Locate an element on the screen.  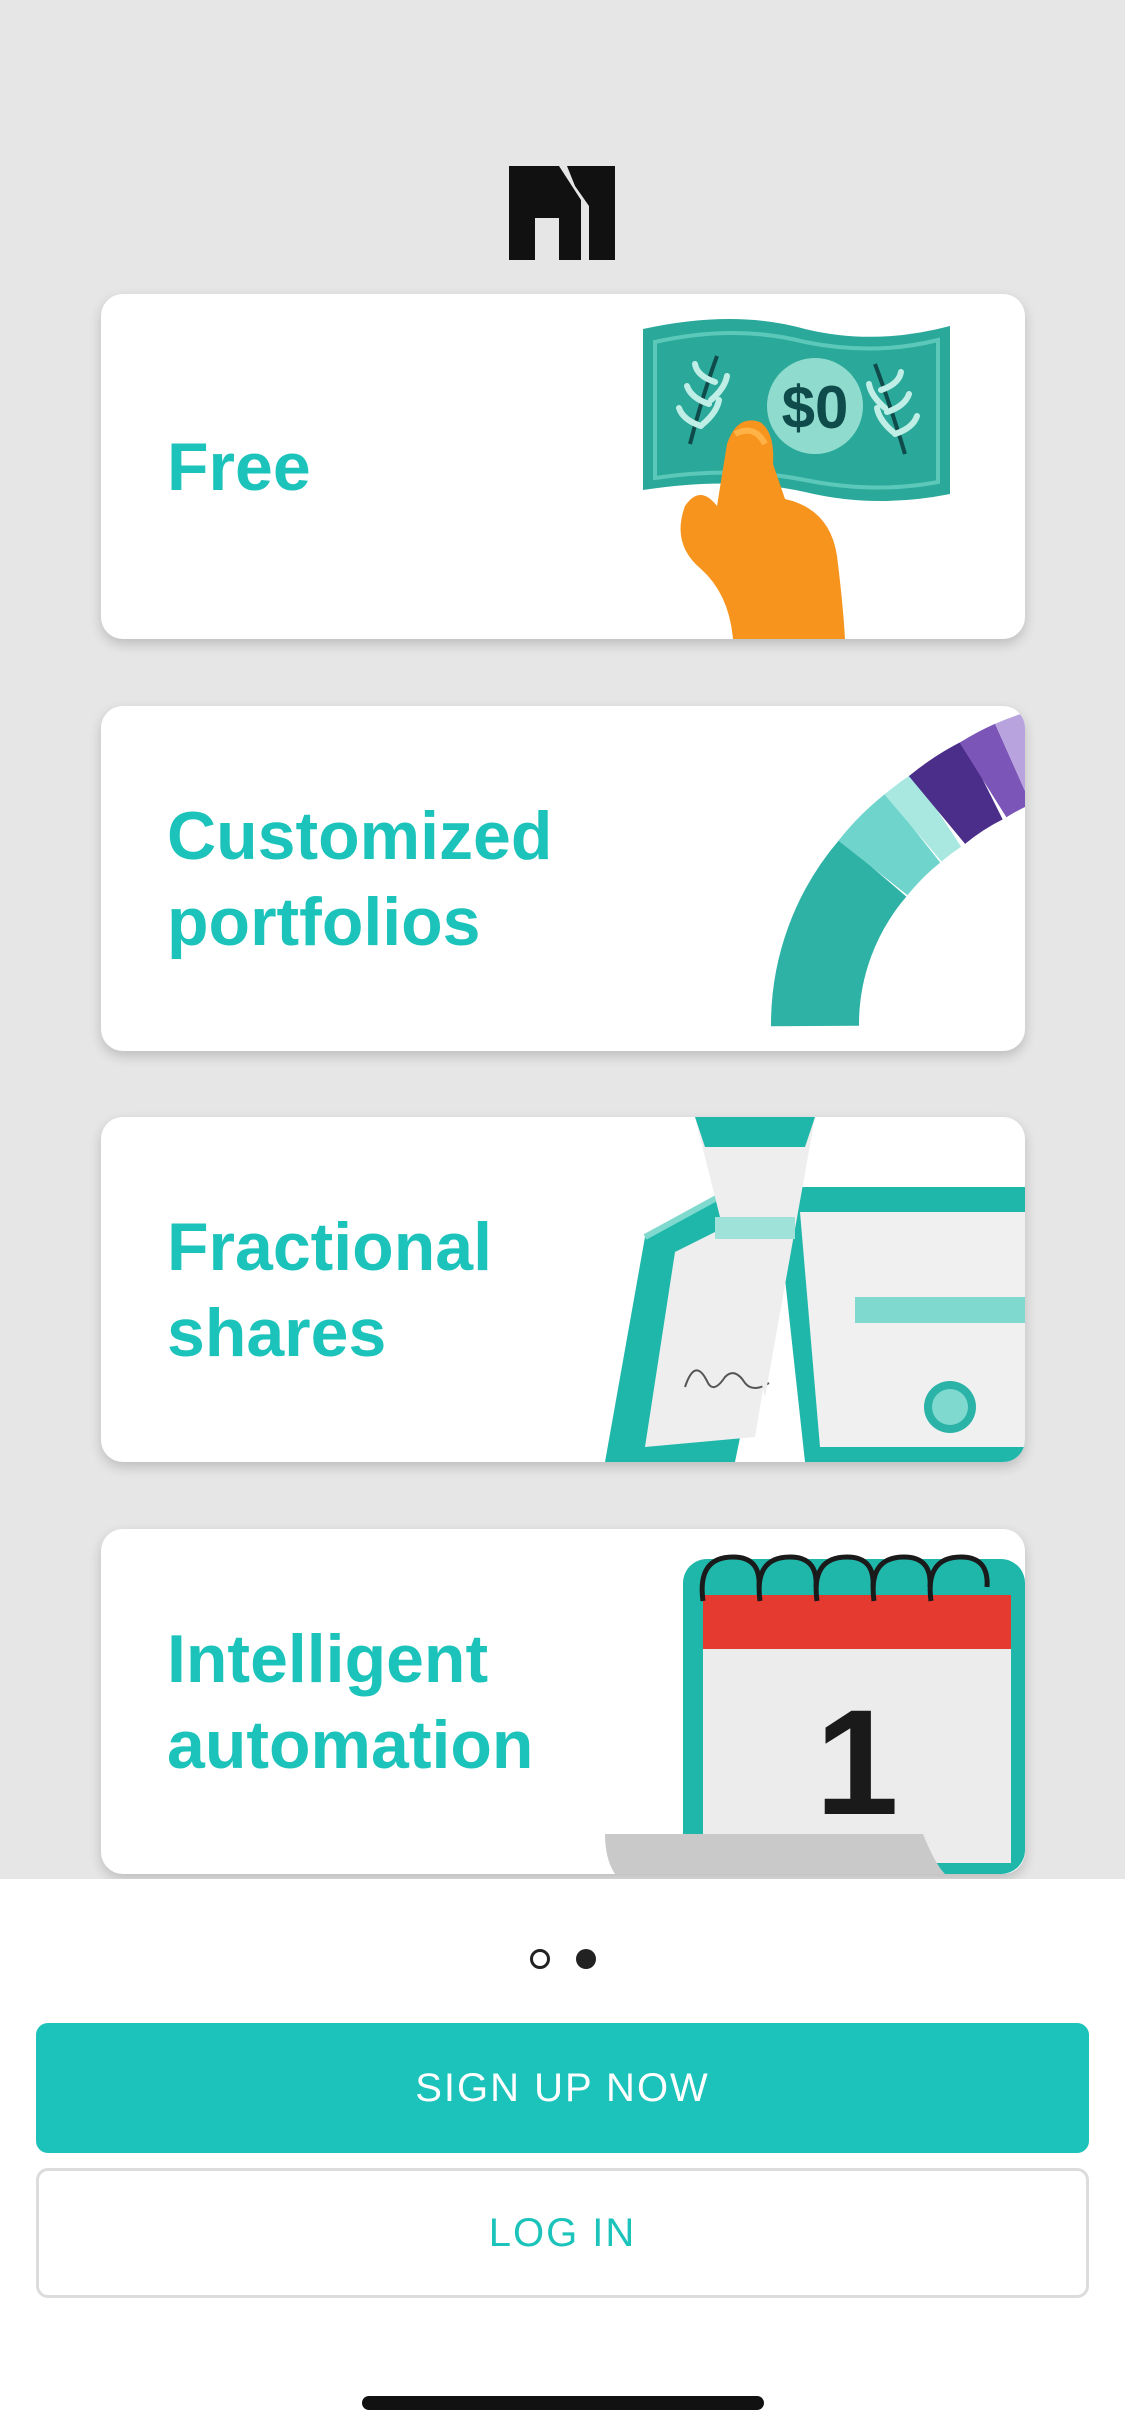
svg-text: 1 is located at coordinates (856, 1762).